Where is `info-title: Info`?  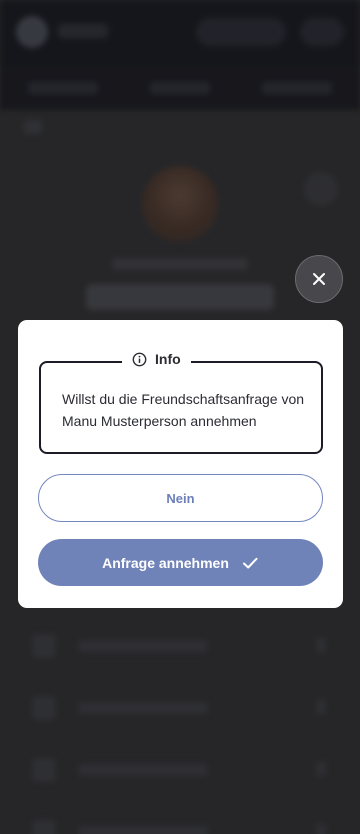 info-title: Info is located at coordinates (168, 359).